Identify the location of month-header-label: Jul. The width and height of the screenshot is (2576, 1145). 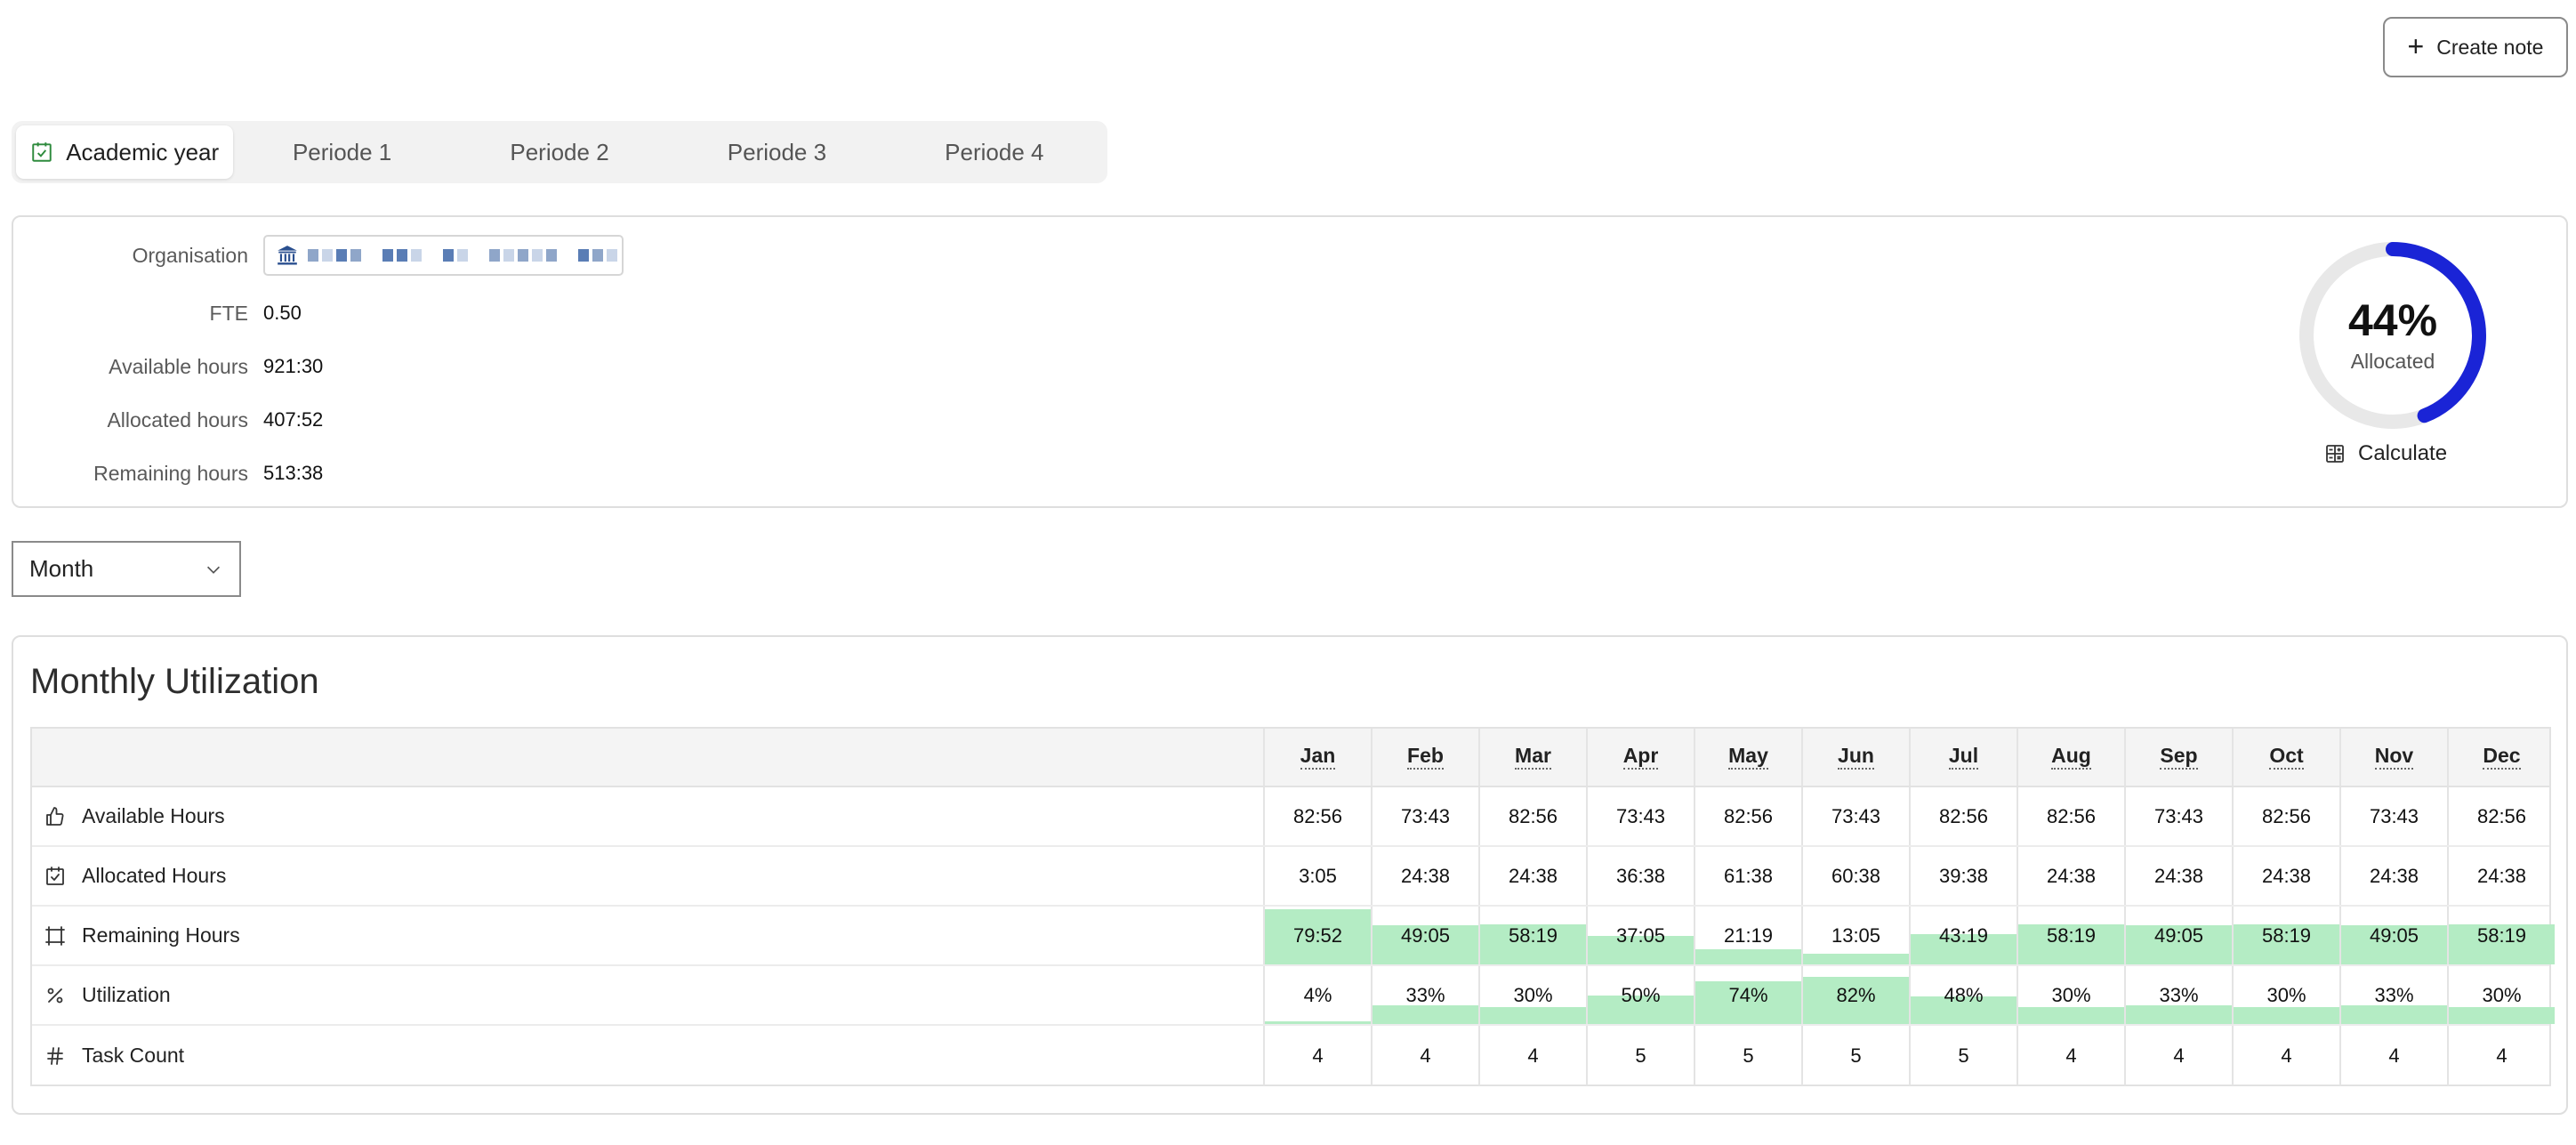
(1963, 757).